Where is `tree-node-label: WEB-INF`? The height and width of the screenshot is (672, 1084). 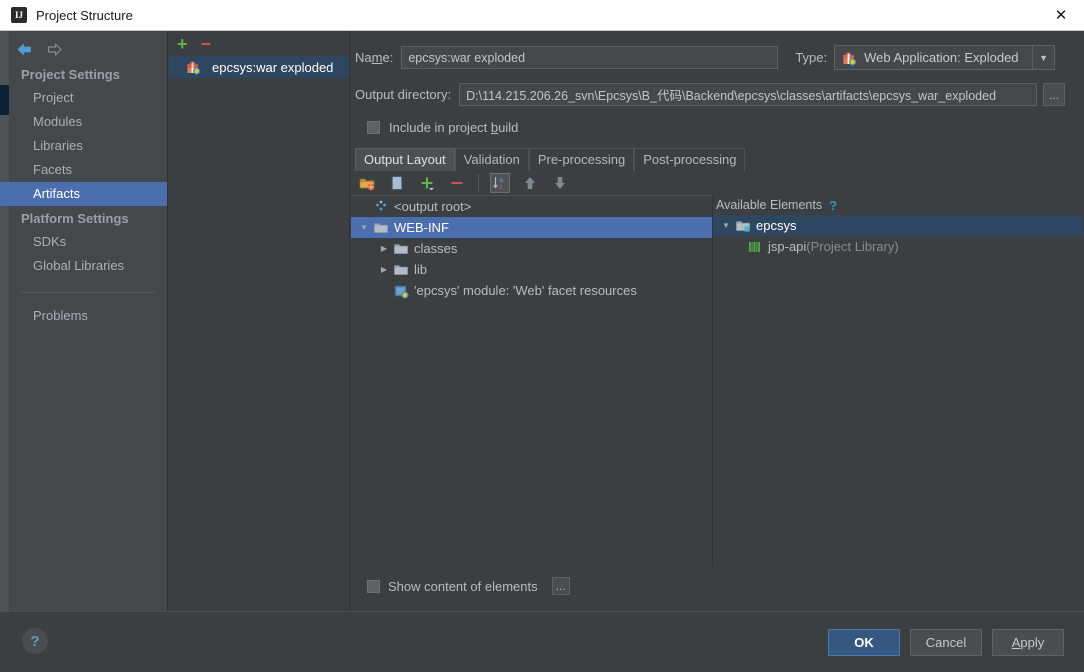
tree-node-label: WEB-INF is located at coordinates (421, 227).